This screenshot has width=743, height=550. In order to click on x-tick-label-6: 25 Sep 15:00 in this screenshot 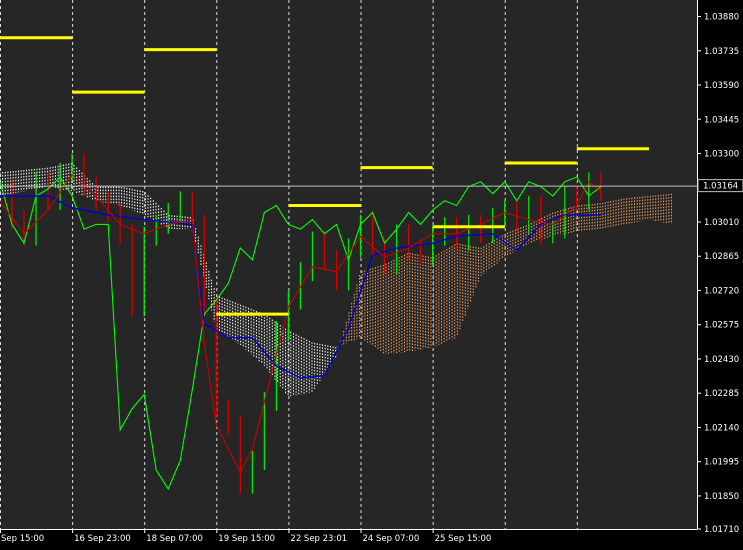, I will do `click(463, 539)`.